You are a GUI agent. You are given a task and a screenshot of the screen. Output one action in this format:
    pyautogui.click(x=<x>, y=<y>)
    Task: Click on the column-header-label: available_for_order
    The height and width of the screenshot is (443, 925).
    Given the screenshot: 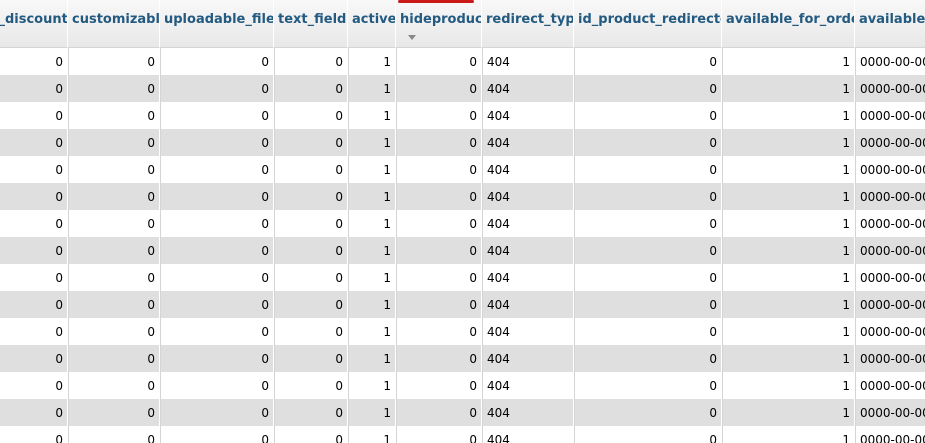 What is the action you would take?
    pyautogui.click(x=790, y=19)
    